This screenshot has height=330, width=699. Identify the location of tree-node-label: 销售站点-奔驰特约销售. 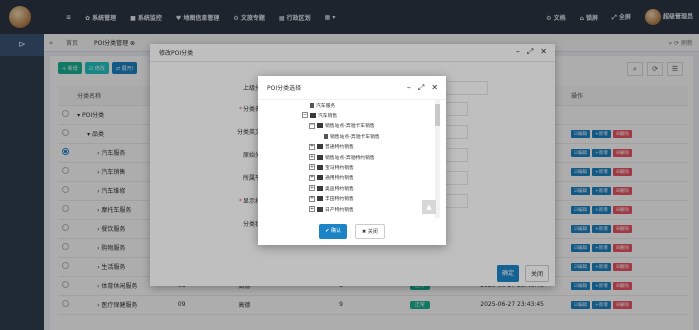
(350, 158).